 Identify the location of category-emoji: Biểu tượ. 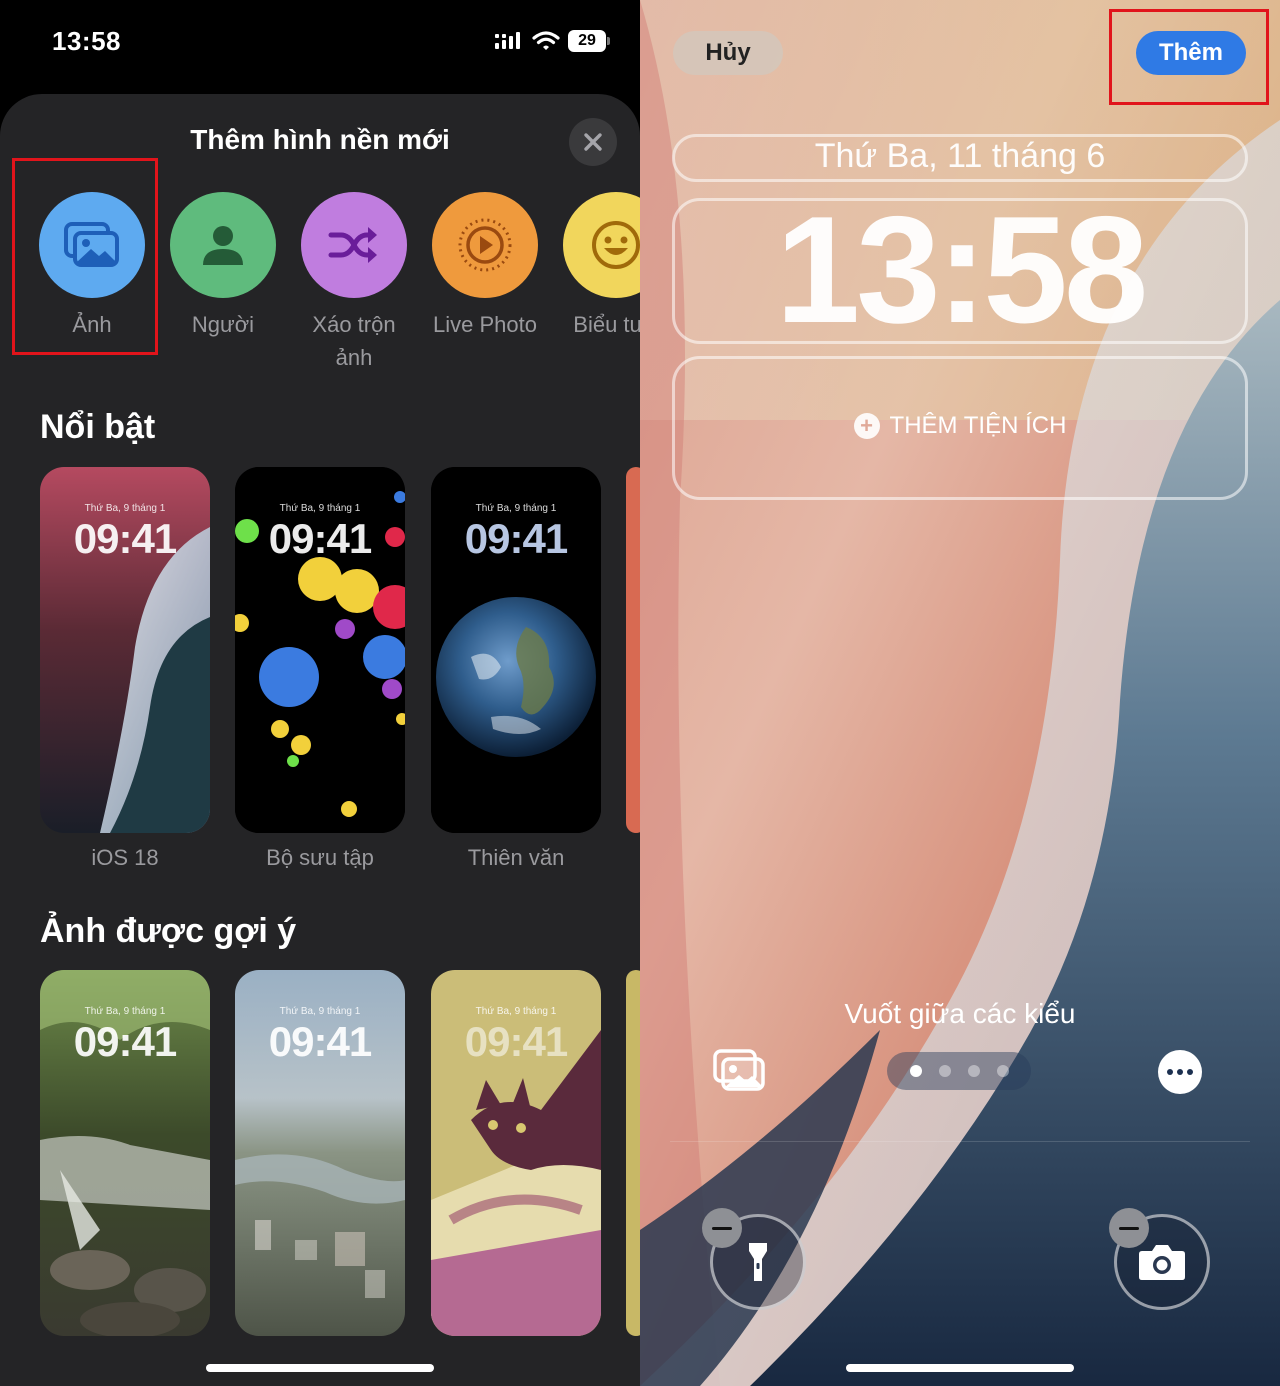
(595, 266).